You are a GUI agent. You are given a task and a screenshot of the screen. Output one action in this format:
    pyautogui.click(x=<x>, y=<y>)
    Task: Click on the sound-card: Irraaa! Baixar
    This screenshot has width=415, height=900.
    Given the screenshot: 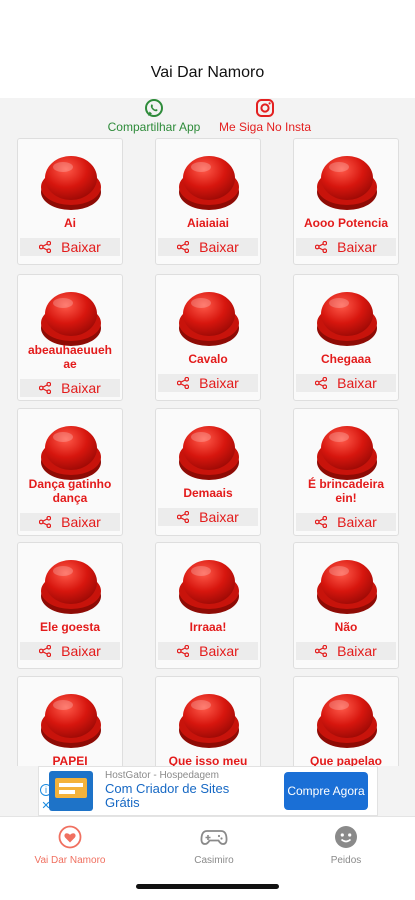 What is the action you would take?
    pyautogui.click(x=208, y=605)
    